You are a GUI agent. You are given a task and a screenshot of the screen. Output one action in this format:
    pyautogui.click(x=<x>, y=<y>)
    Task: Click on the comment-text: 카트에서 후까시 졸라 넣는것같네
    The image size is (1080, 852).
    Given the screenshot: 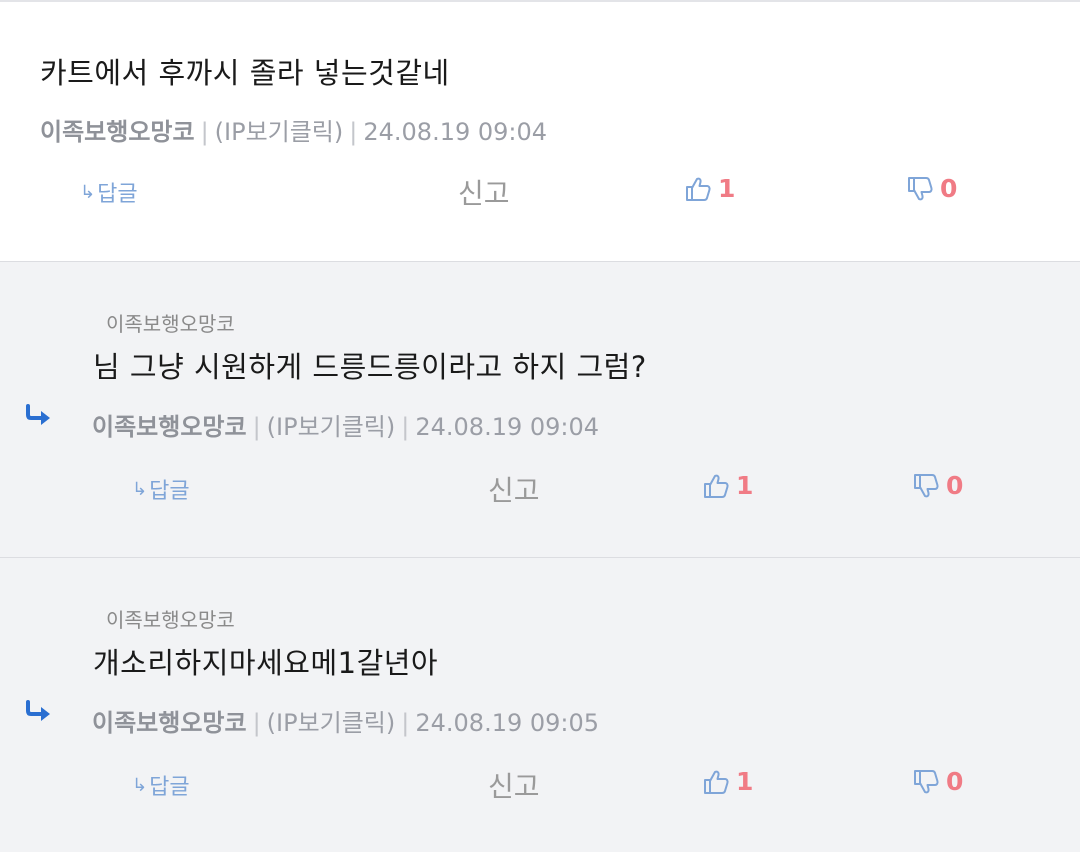 What is the action you would take?
    pyautogui.click(x=245, y=73)
    